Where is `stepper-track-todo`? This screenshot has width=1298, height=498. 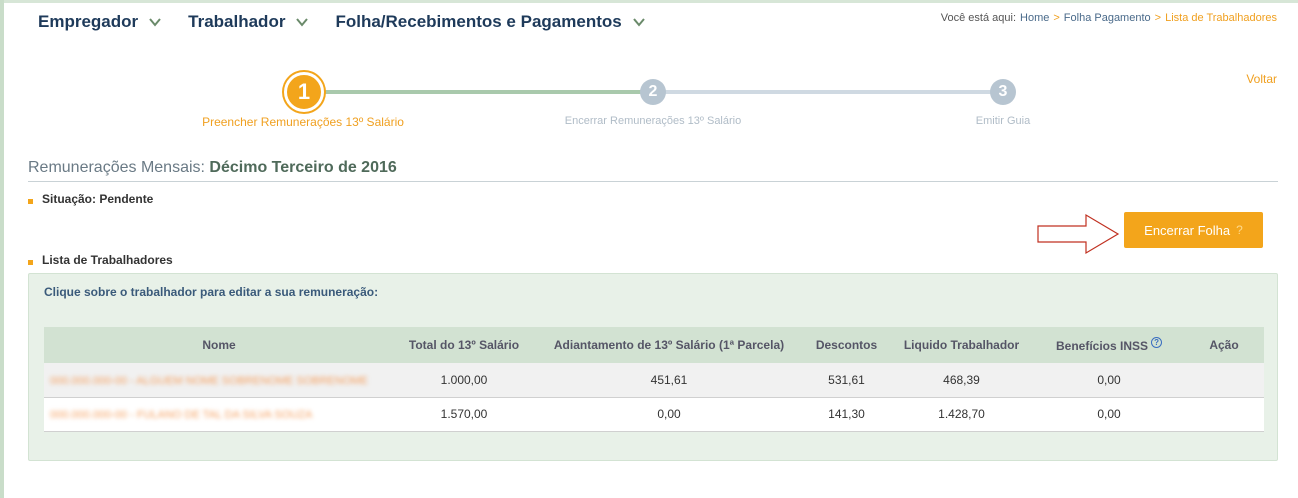 stepper-track-todo is located at coordinates (828, 92).